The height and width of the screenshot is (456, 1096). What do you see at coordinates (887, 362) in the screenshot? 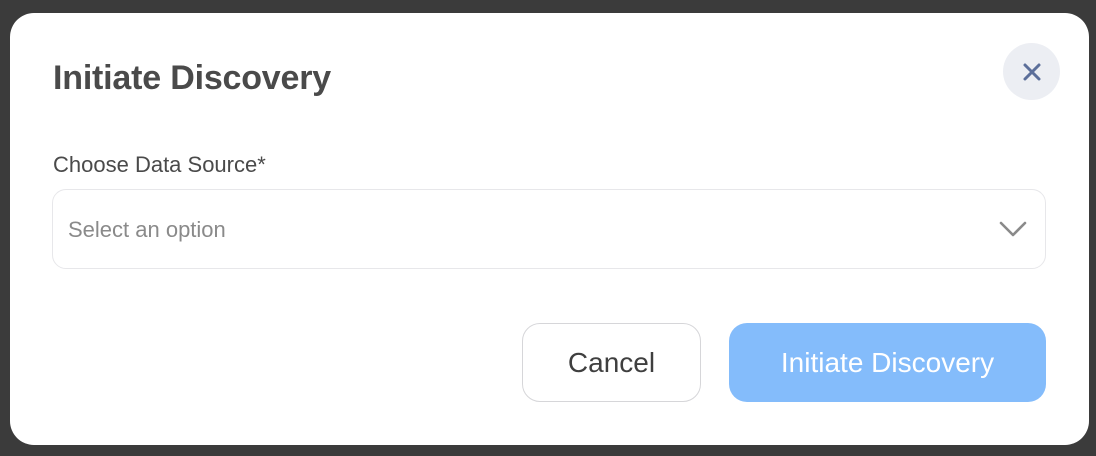
I see `initiate-discovery-button: Initiate Discovery` at bounding box center [887, 362].